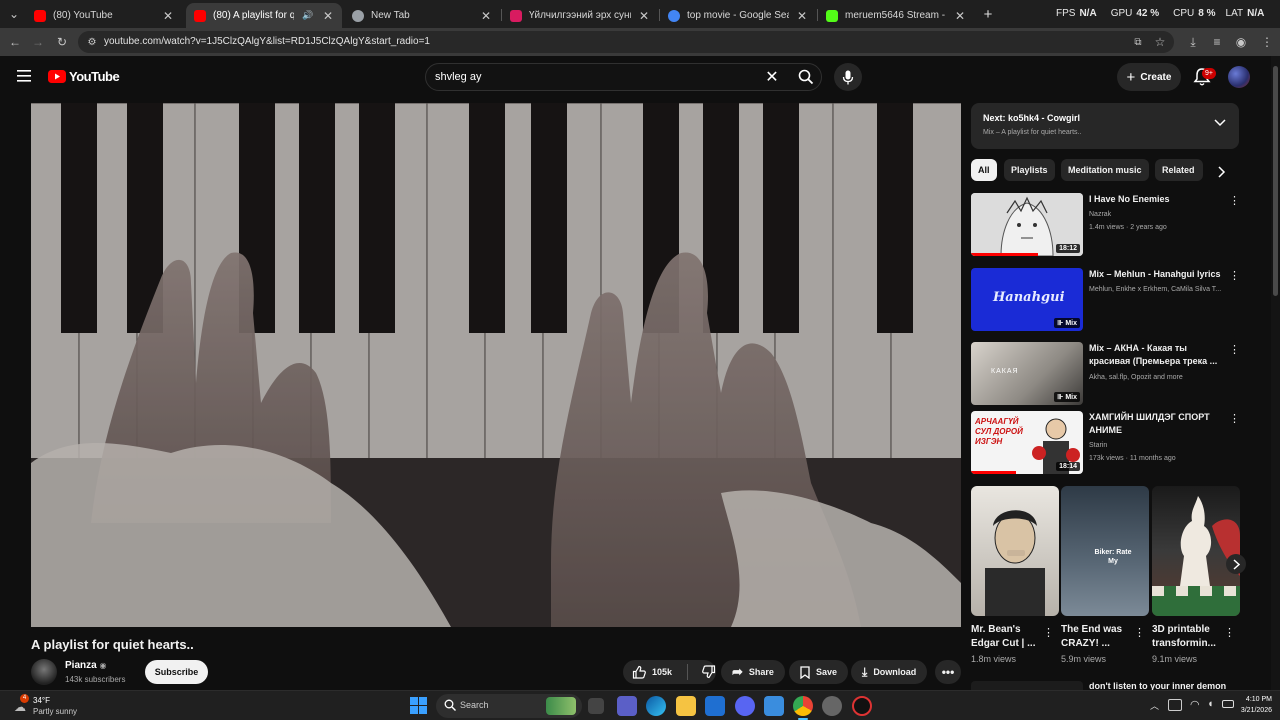 This screenshot has height=720, width=1280. What do you see at coordinates (62, 42) in the screenshot?
I see `reload-icon: ↻` at bounding box center [62, 42].